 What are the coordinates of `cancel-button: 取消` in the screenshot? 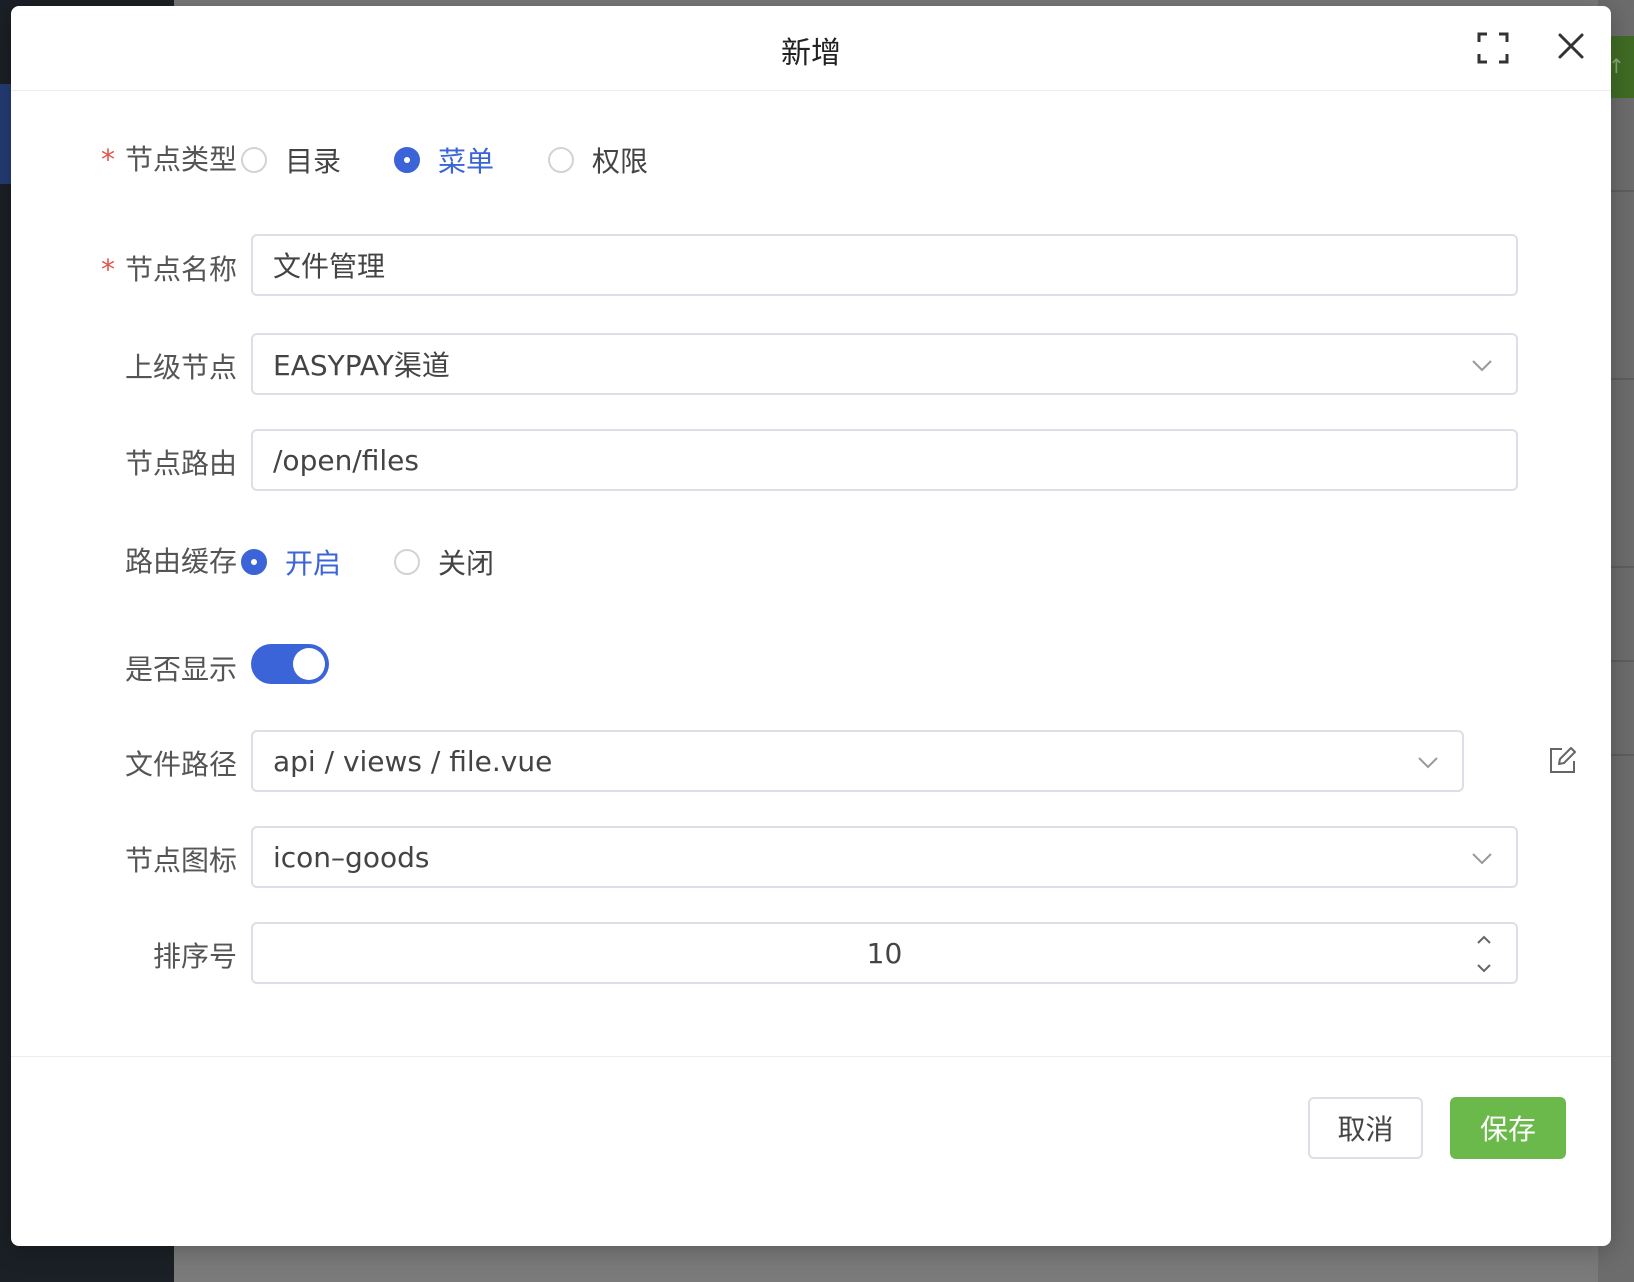 It's located at (1365, 1128).